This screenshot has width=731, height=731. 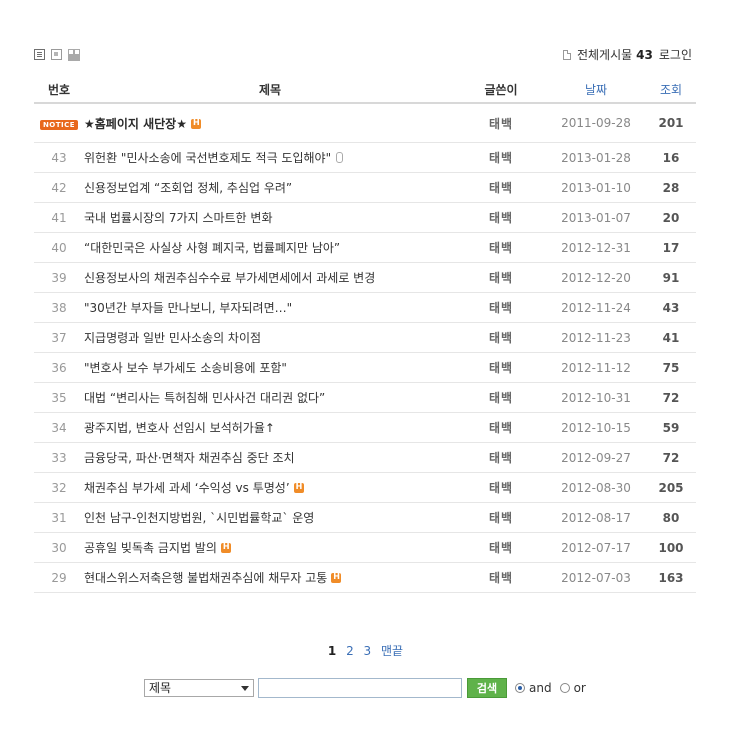 I want to click on post-date: 2012-08-30, so click(x=596, y=487).